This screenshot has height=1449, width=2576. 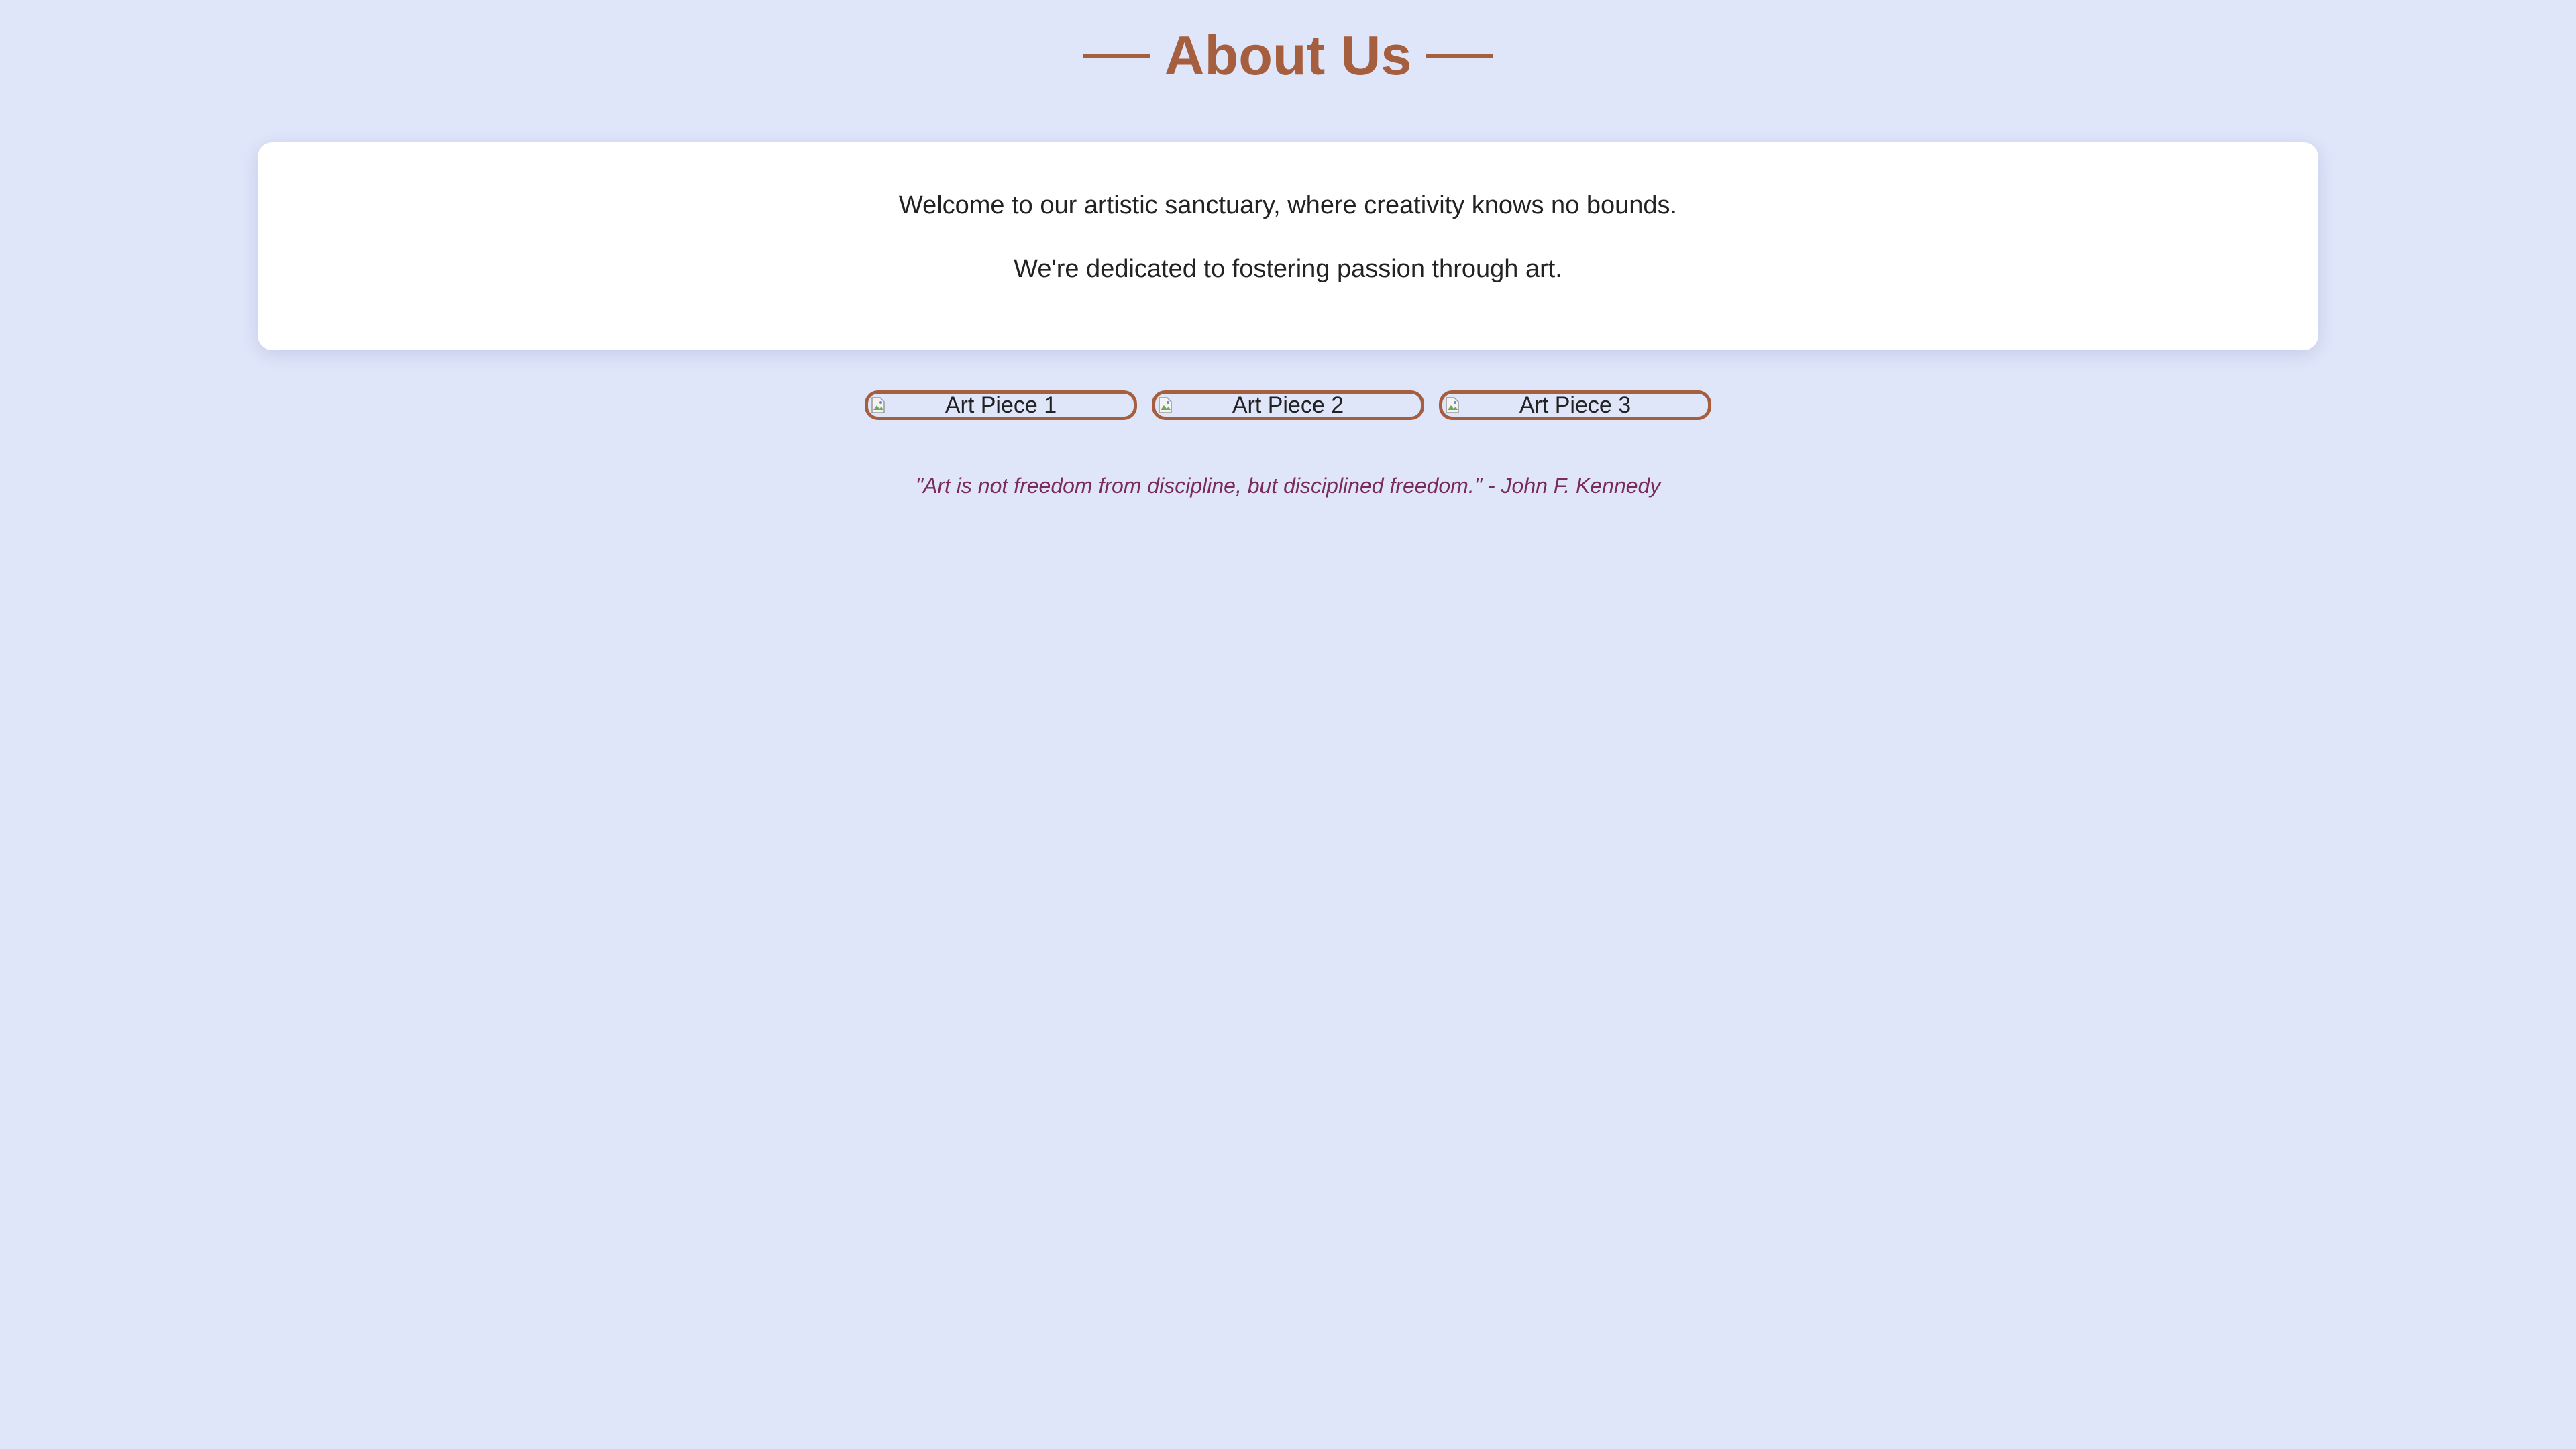 I want to click on title-left-dash, so click(x=1116, y=55).